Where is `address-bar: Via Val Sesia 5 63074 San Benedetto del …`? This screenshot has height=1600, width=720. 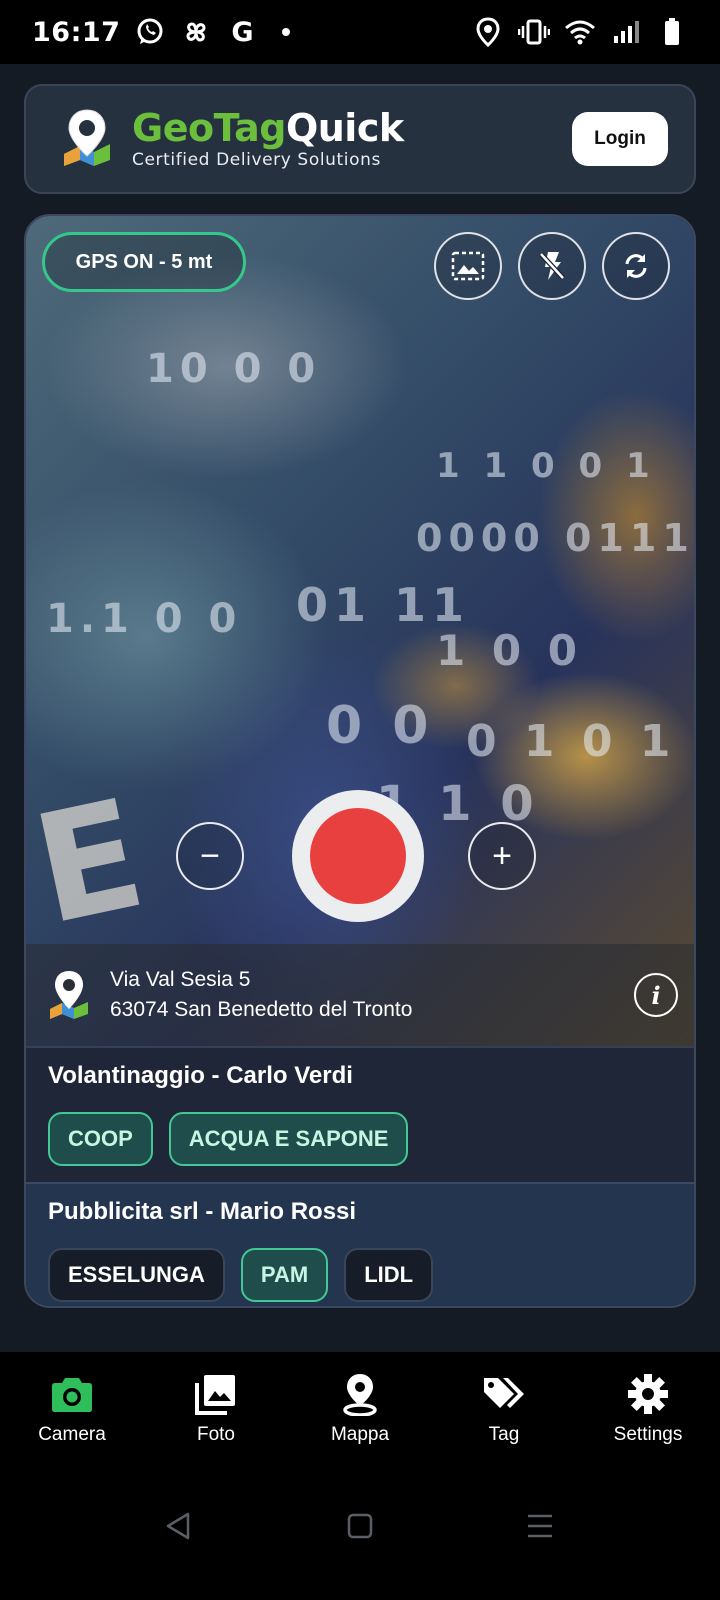
address-bar: Via Val Sesia 5 63074 San Benedetto del … is located at coordinates (360, 995).